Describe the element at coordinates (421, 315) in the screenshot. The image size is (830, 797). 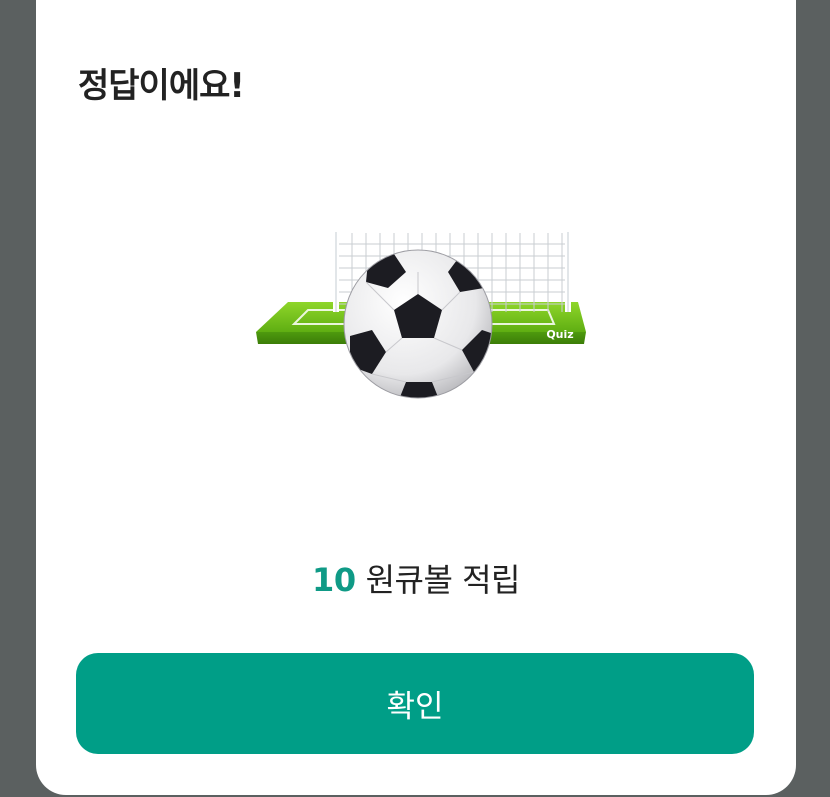
I see `soccer-goal-ball-icon: Quiz` at that location.